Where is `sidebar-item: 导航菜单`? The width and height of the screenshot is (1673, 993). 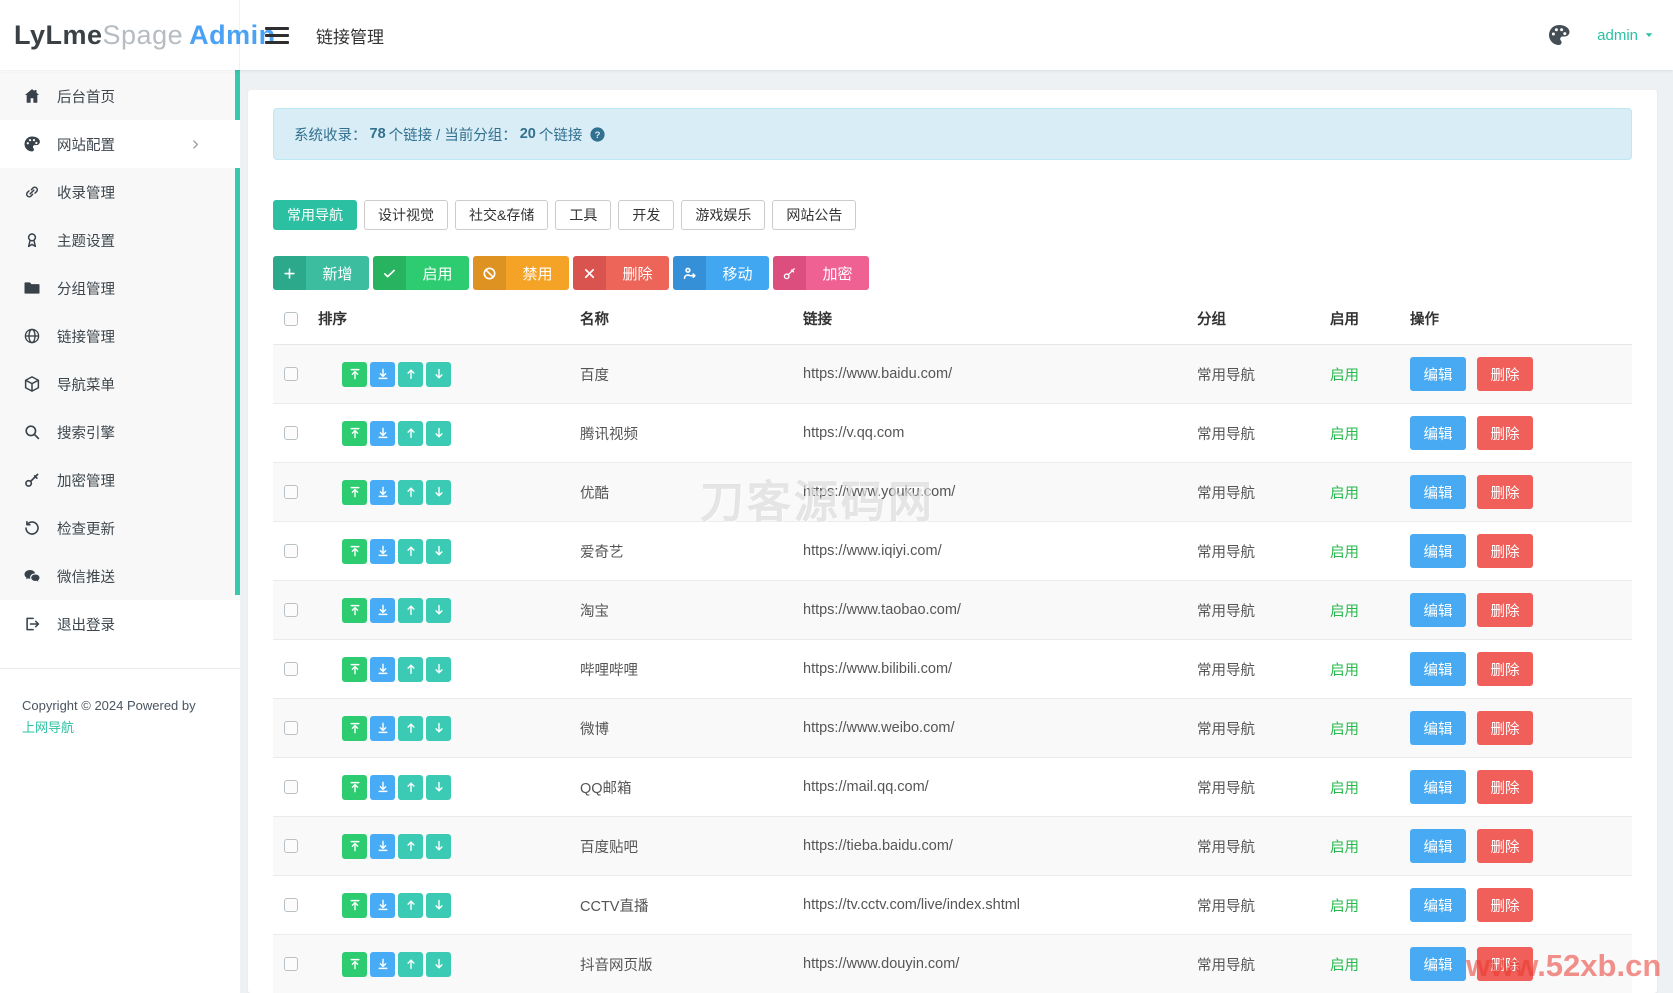
sidebar-item: 导航菜单 is located at coordinates (120, 384).